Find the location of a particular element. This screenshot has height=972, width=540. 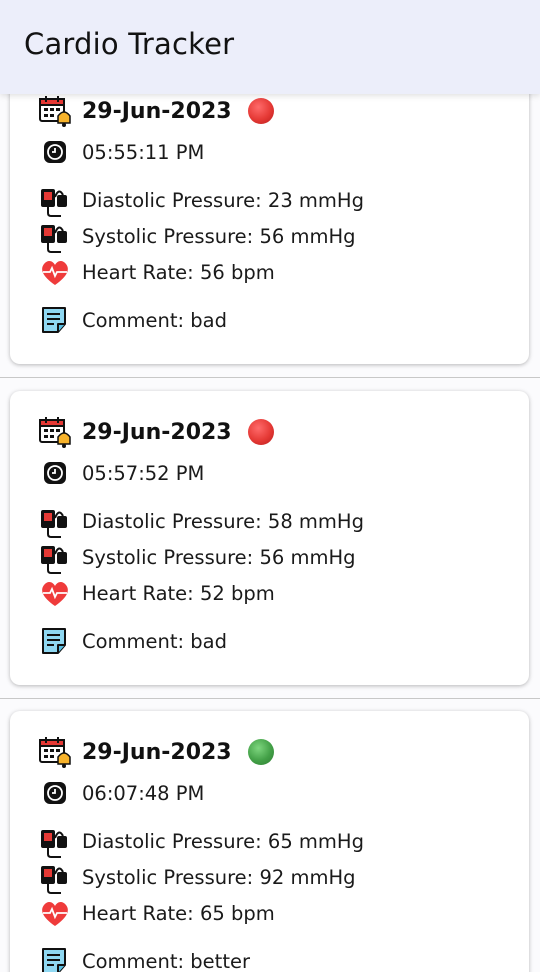

app-title: Cardio Tracker is located at coordinates (129, 44).